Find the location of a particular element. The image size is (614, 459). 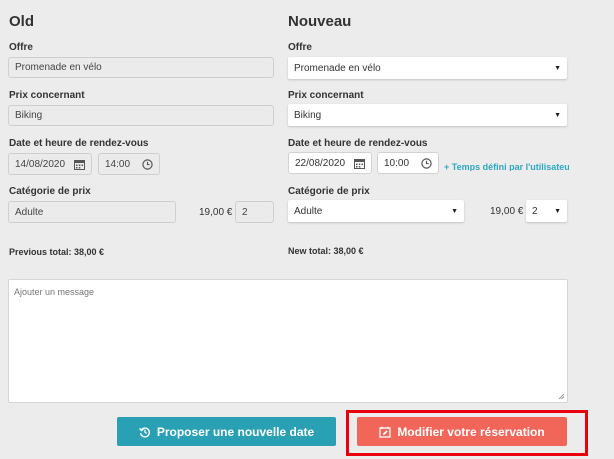

old-unit-price: 19,00 € is located at coordinates (216, 212).